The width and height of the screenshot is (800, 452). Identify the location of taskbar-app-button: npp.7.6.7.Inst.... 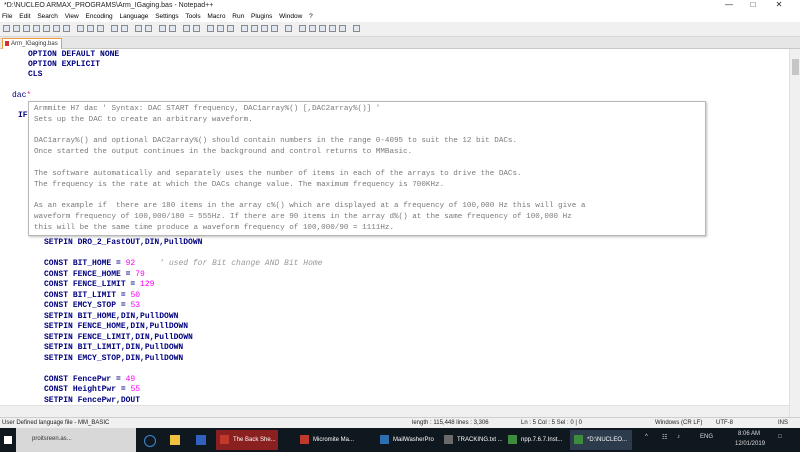
(535, 440).